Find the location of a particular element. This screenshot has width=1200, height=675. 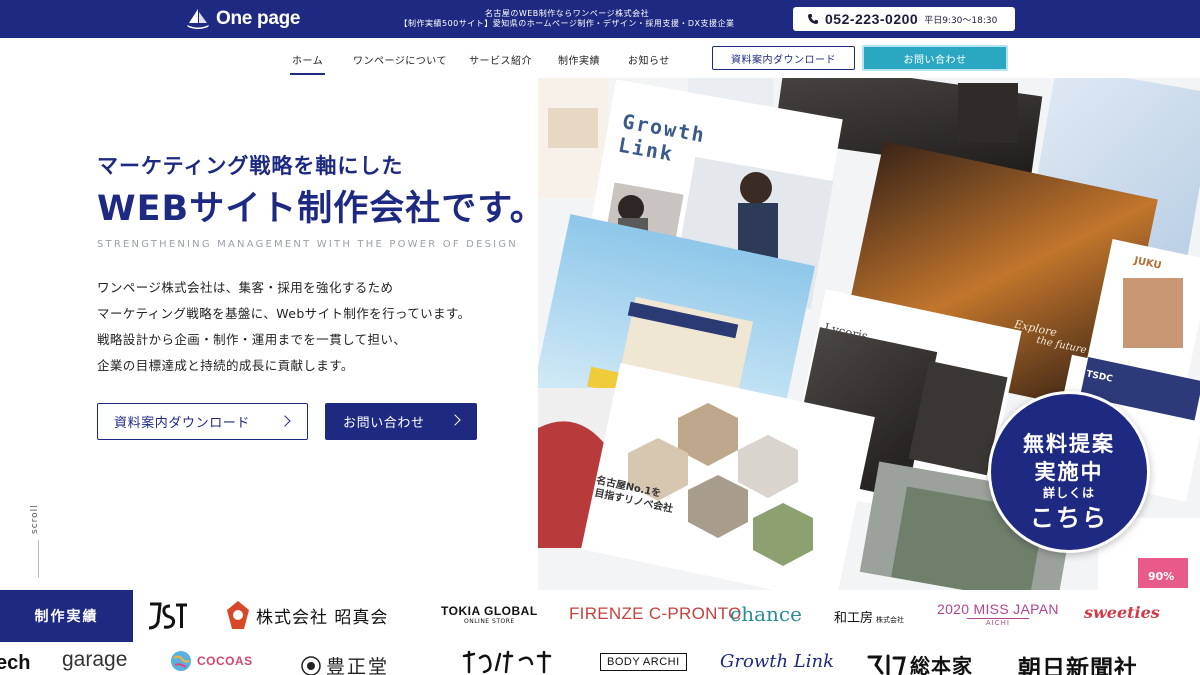

miss-japan-text: 2020 MISS JAPAN is located at coordinates (998, 609).